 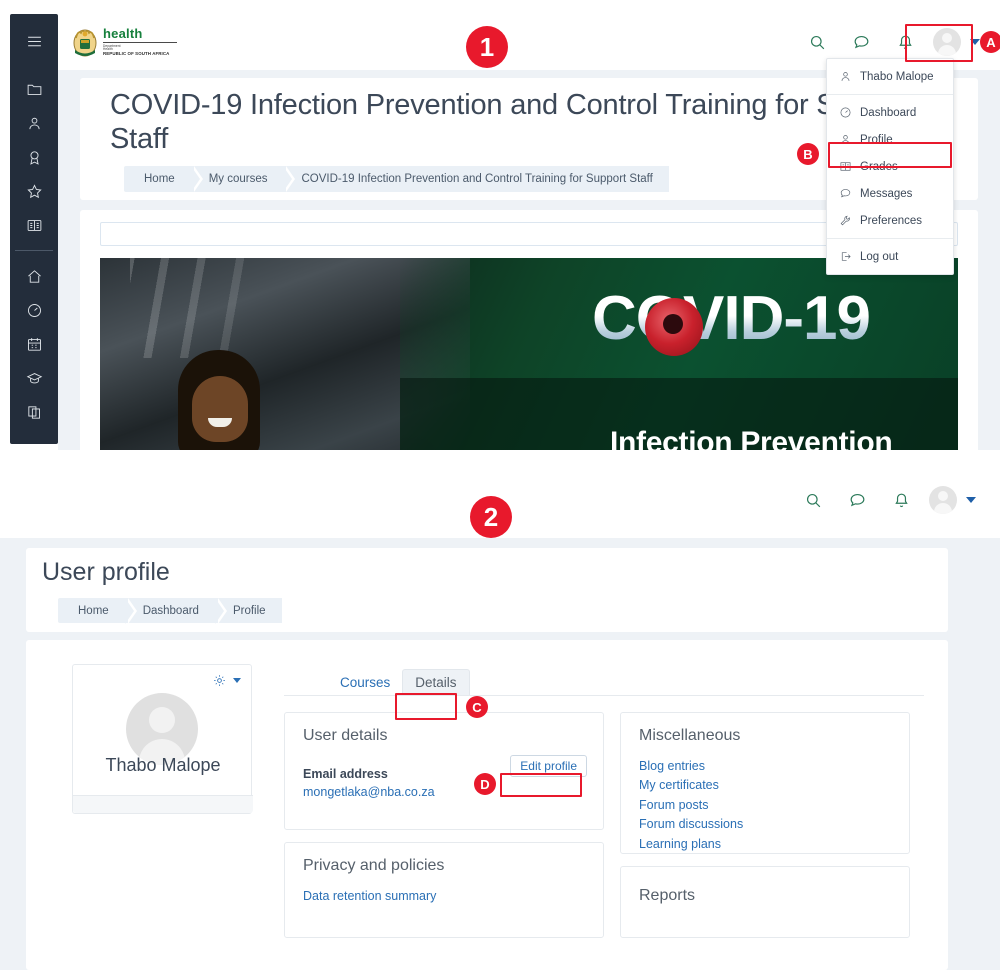 What do you see at coordinates (690, 735) in the screenshot?
I see `miscellaneous-heading: Miscellaneous` at bounding box center [690, 735].